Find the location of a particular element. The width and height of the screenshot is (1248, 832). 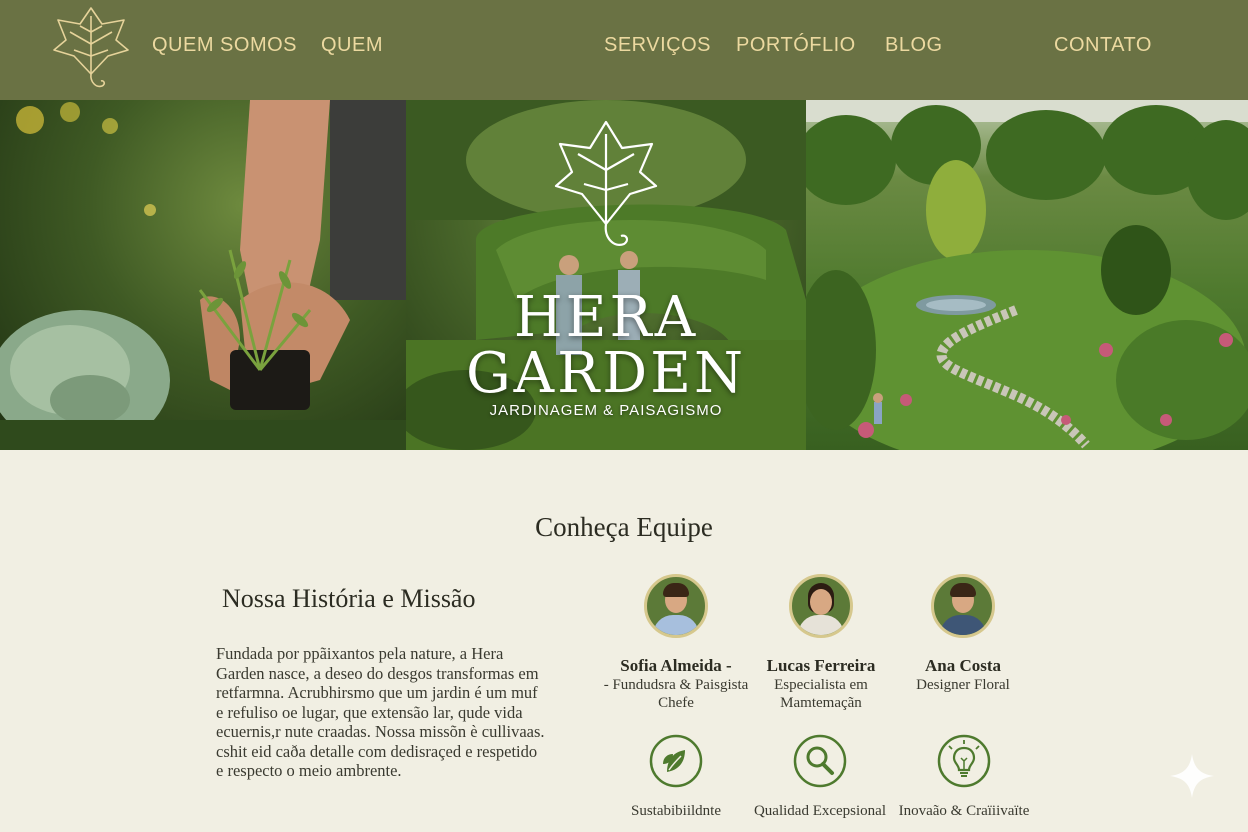

team-heading: Conheça Equipe is located at coordinates (624, 527).